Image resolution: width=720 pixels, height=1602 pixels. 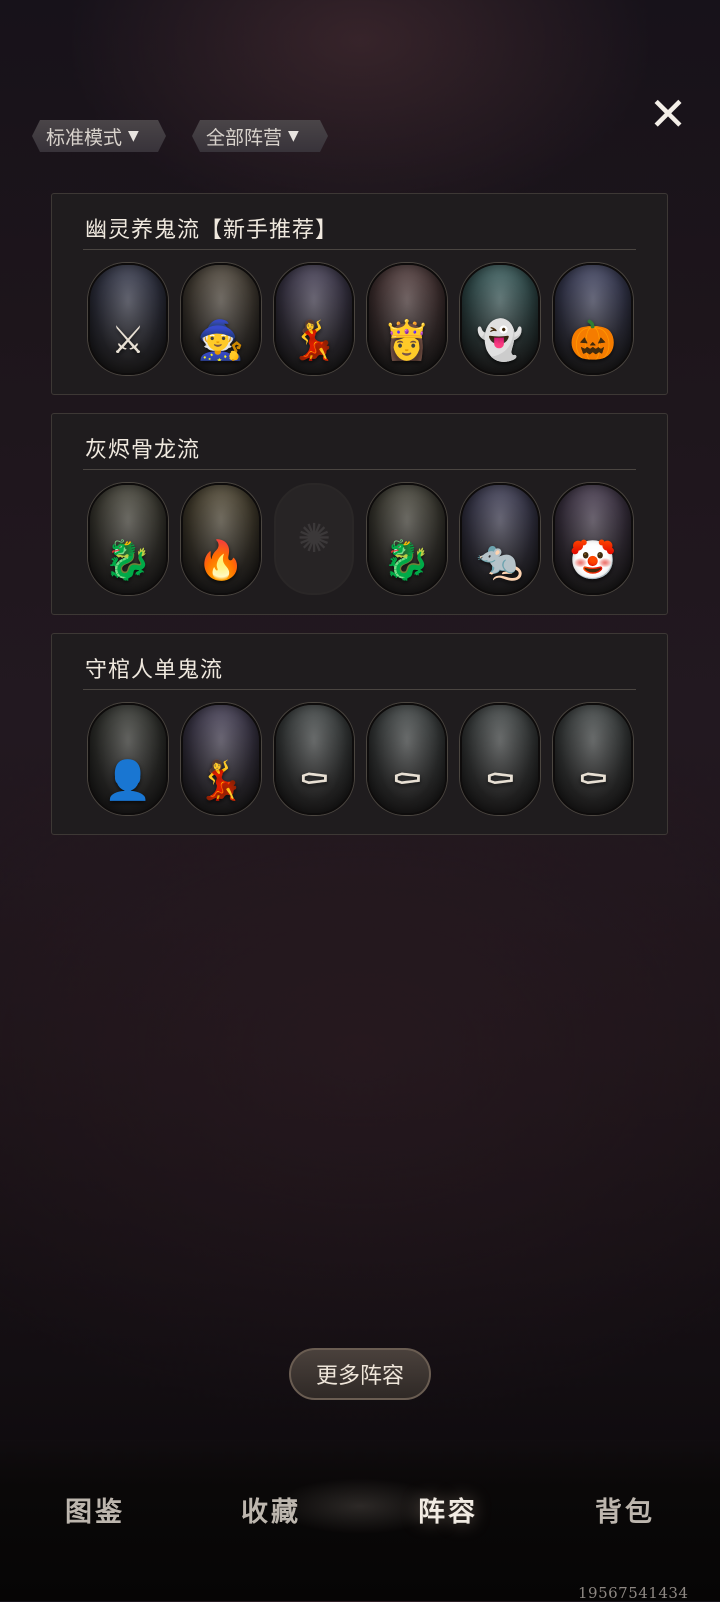 I want to click on hero-portrait: 👤, so click(x=128, y=759).